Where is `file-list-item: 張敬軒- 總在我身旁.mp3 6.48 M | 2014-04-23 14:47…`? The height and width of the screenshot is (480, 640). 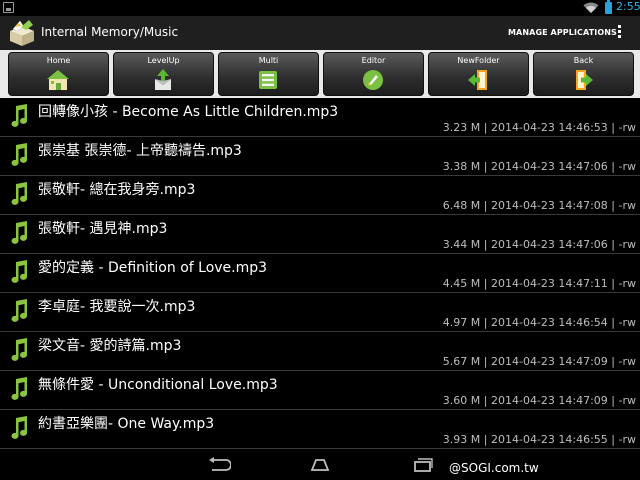 file-list-item: 張敬軒- 總在我身旁.mp3 6.48 M | 2014-04-23 14:47… is located at coordinates (320, 195).